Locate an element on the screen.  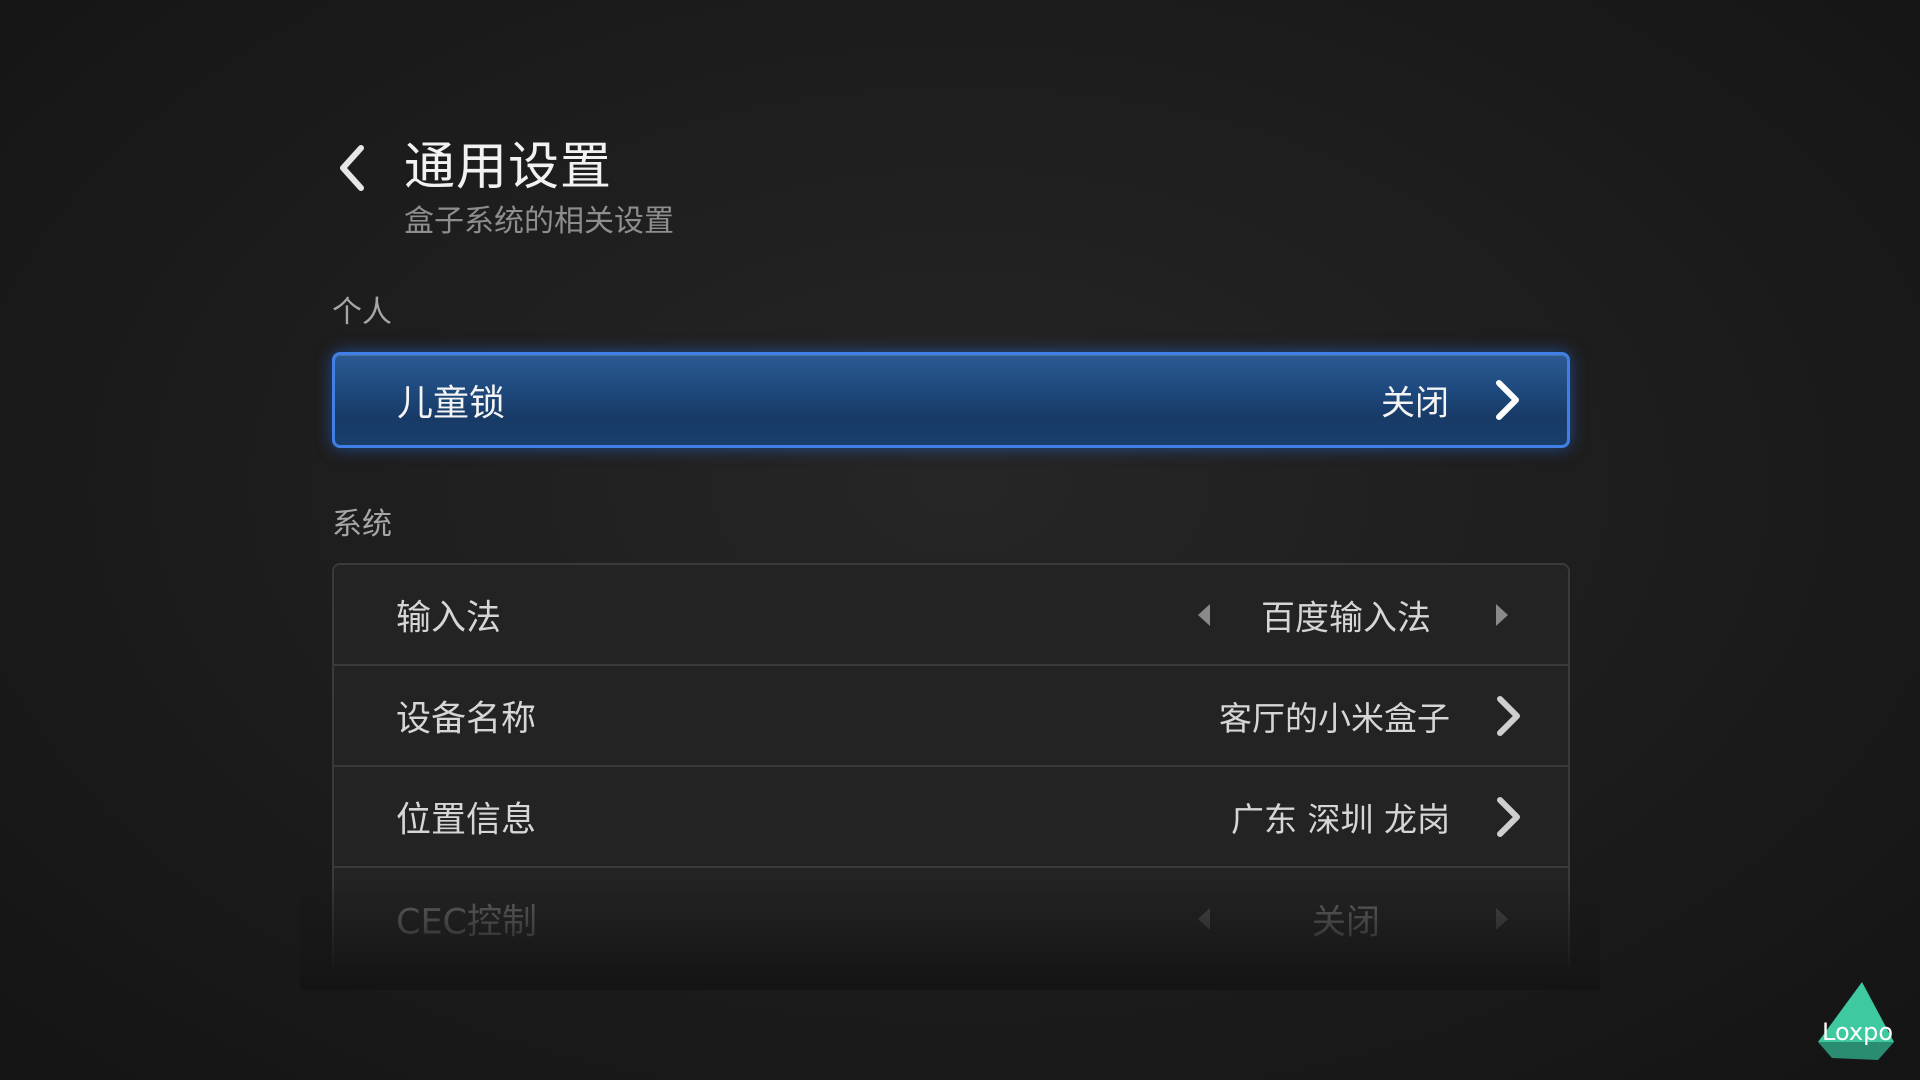
back-button is located at coordinates (352, 168).